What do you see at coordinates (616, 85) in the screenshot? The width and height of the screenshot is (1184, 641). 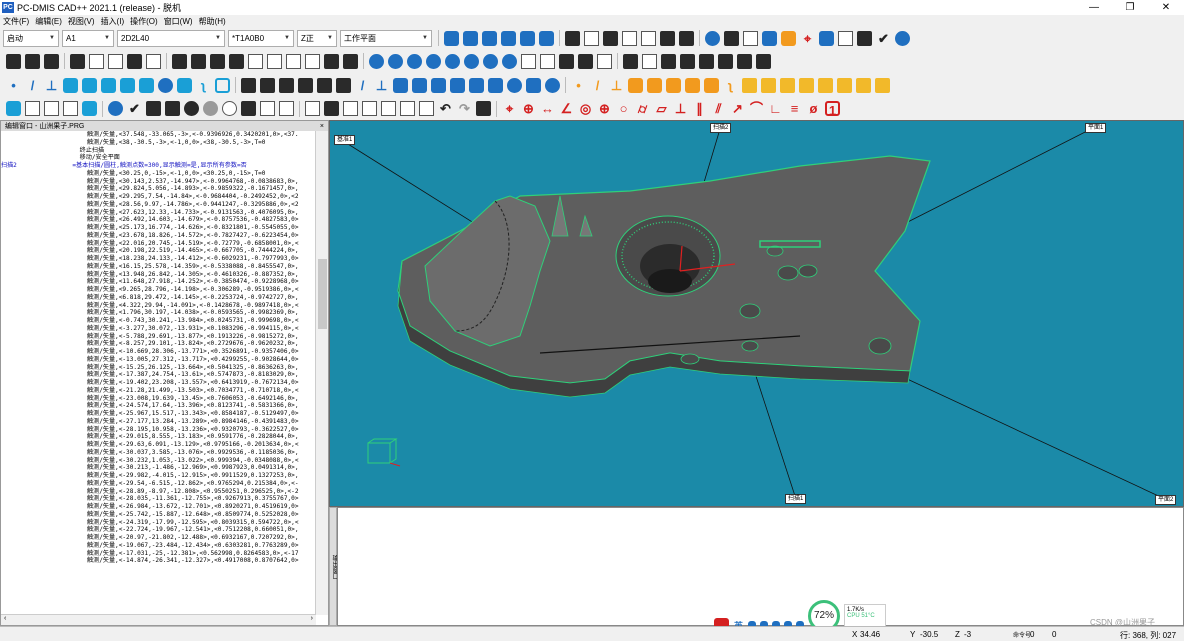 I see `perp-orange-icon: ⊥` at bounding box center [616, 85].